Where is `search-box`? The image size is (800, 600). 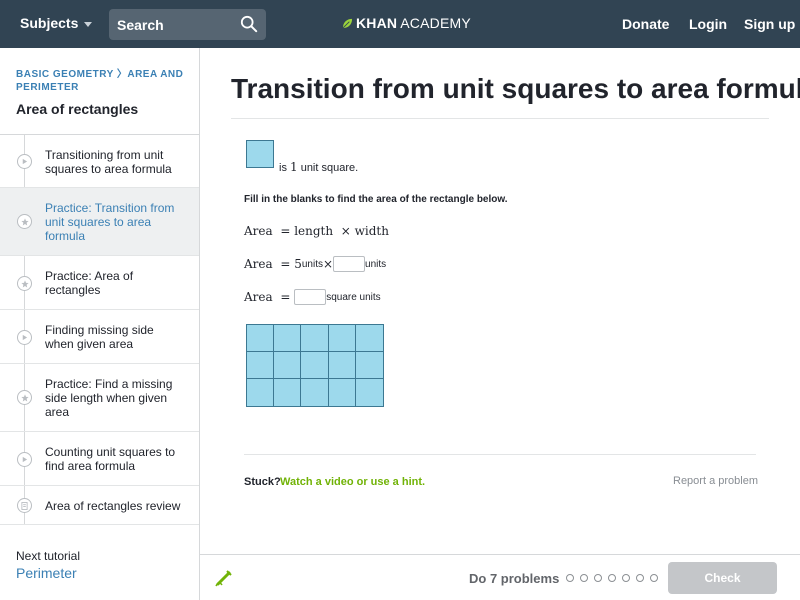 search-box is located at coordinates (187, 24).